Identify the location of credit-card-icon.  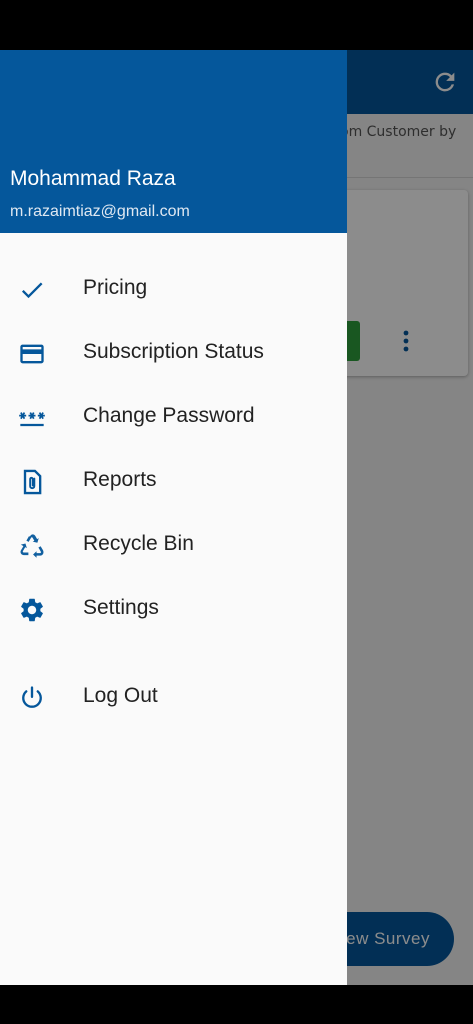
(32, 354).